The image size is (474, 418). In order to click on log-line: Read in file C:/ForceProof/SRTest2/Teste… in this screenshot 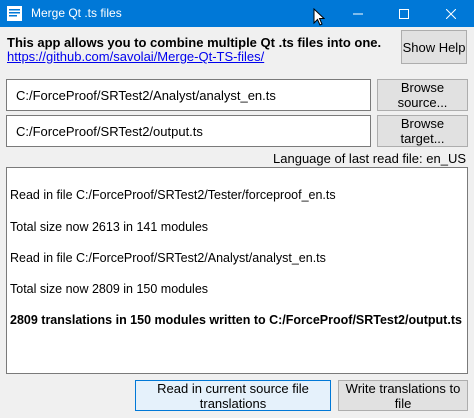, I will do `click(173, 195)`.